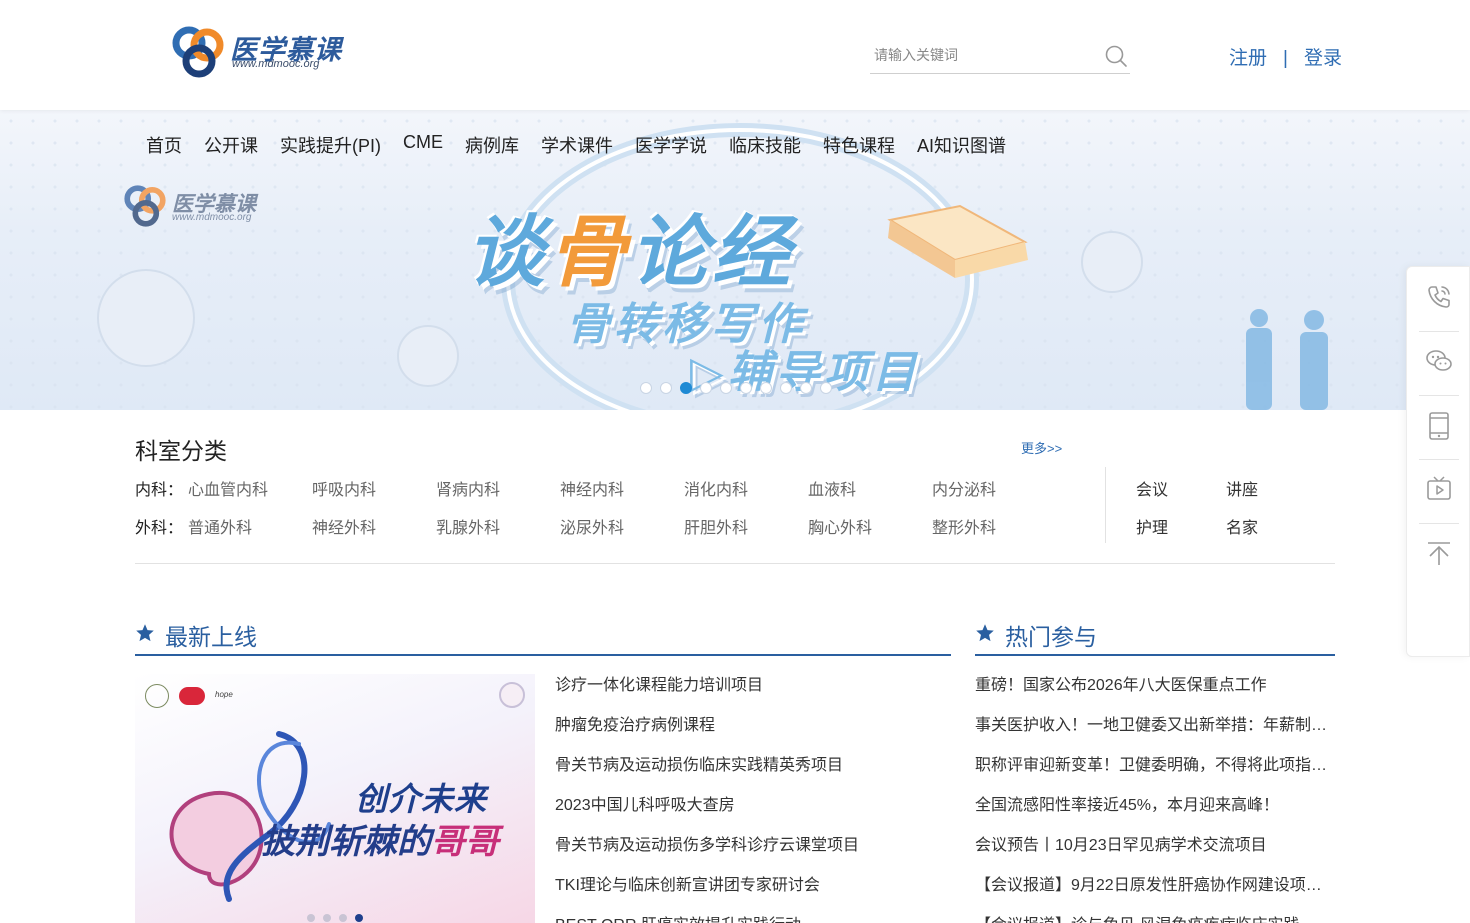  I want to click on site-logo: 医学慕课 www.mdmooc.org, so click(262, 52).